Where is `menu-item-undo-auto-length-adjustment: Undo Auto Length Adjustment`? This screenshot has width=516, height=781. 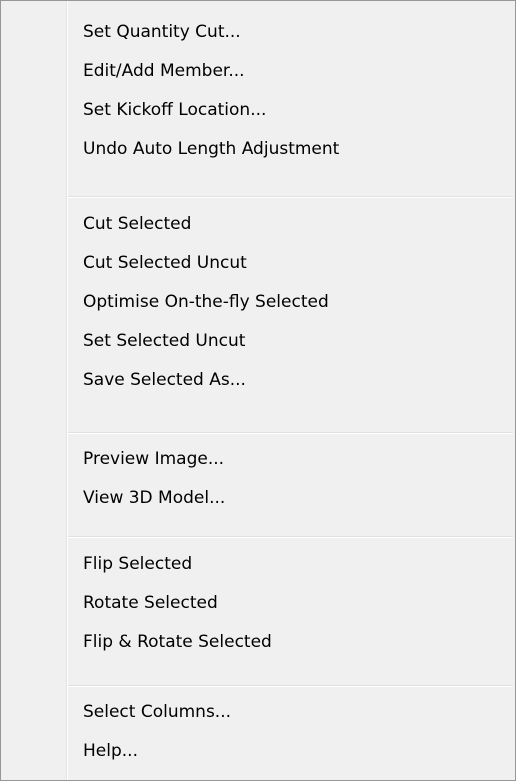
menu-item-undo-auto-length-adjustment: Undo Auto Length Adjustment is located at coordinates (258, 149).